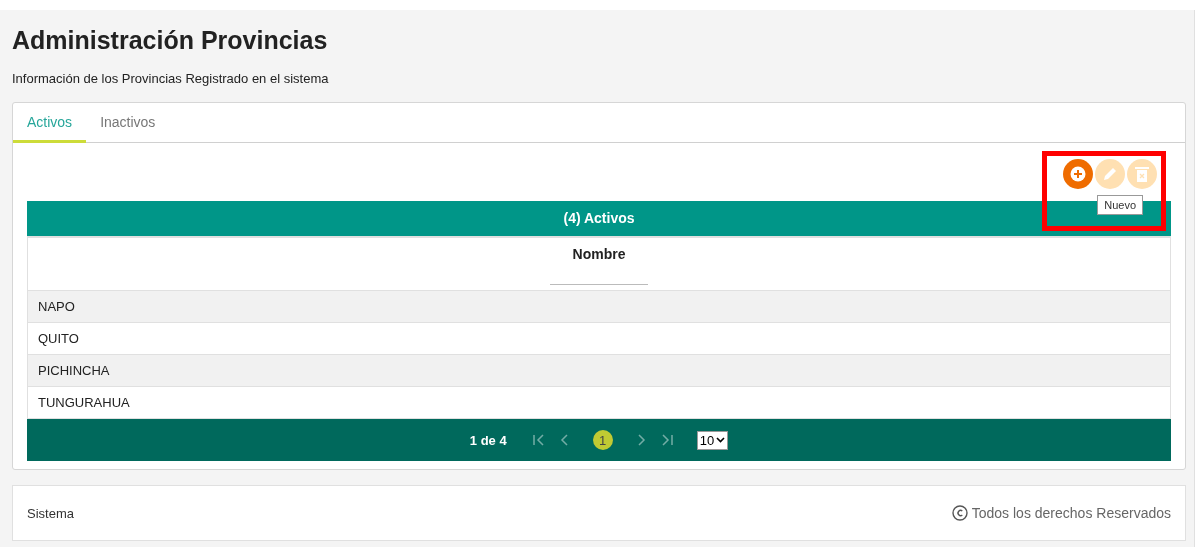  Describe the element at coordinates (599, 403) in the screenshot. I see `table-cell: TUNGURAHUA` at that location.